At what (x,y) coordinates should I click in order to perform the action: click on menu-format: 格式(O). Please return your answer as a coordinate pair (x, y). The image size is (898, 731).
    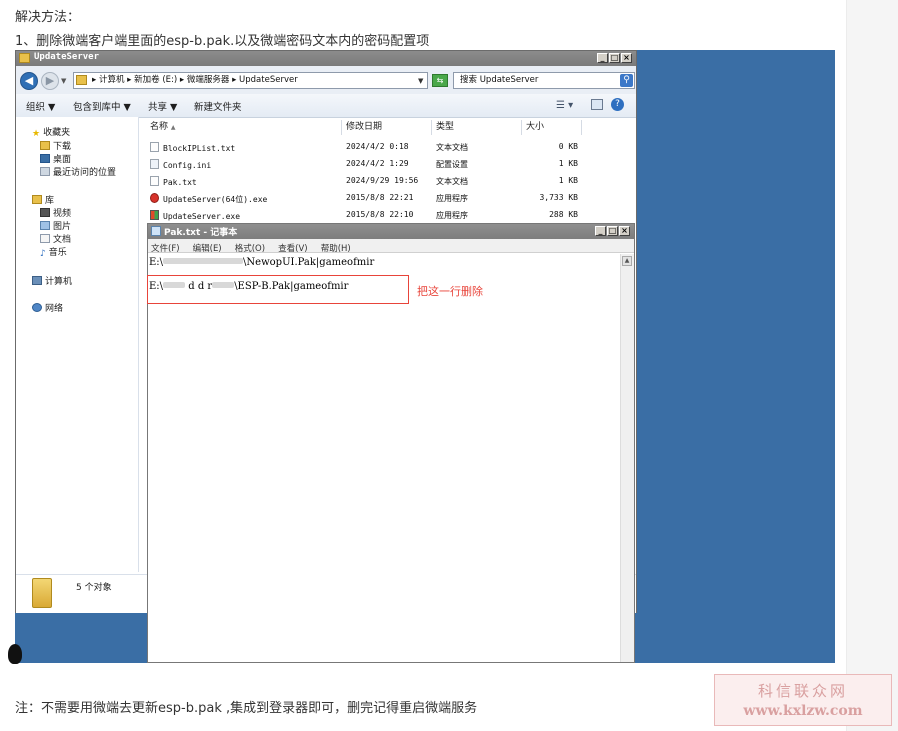
    Looking at the image, I should click on (250, 249).